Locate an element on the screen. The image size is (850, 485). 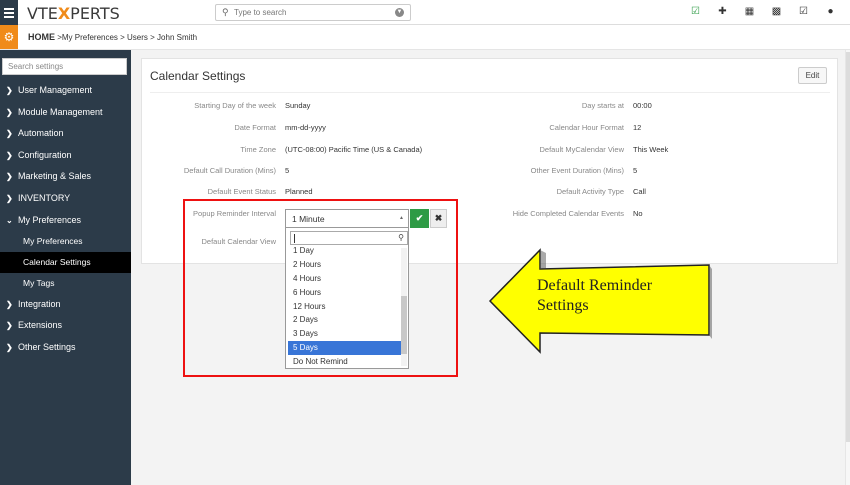
sidebar-item-my-preferences: ⌄ My Preferences is located at coordinates (65, 221).